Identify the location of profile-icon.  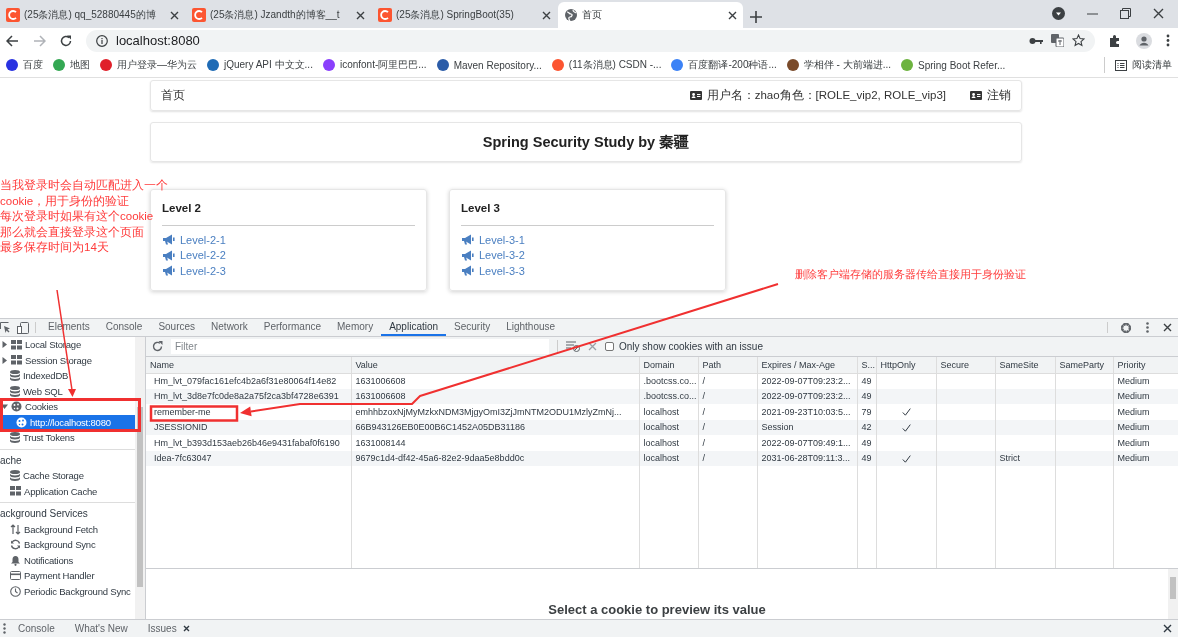
(1144, 40).